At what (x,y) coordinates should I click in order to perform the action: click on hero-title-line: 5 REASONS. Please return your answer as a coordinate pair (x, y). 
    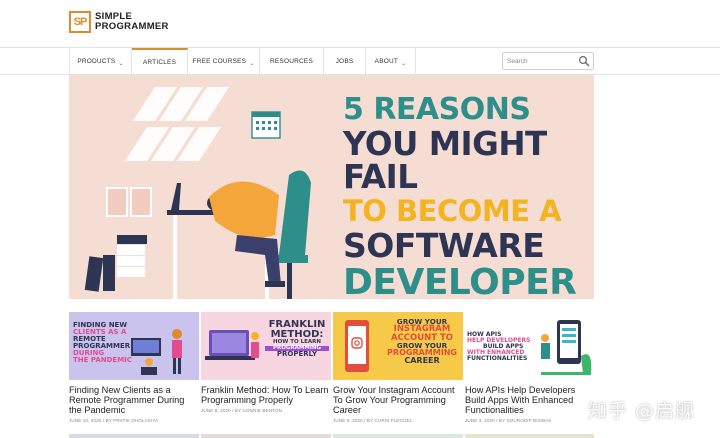
    Looking at the image, I should click on (437, 109).